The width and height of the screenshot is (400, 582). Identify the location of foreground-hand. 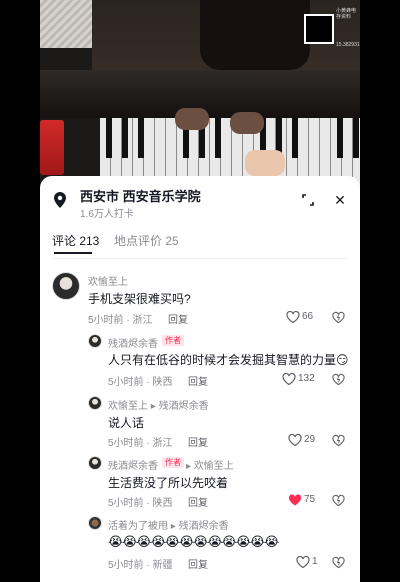
(265, 163).